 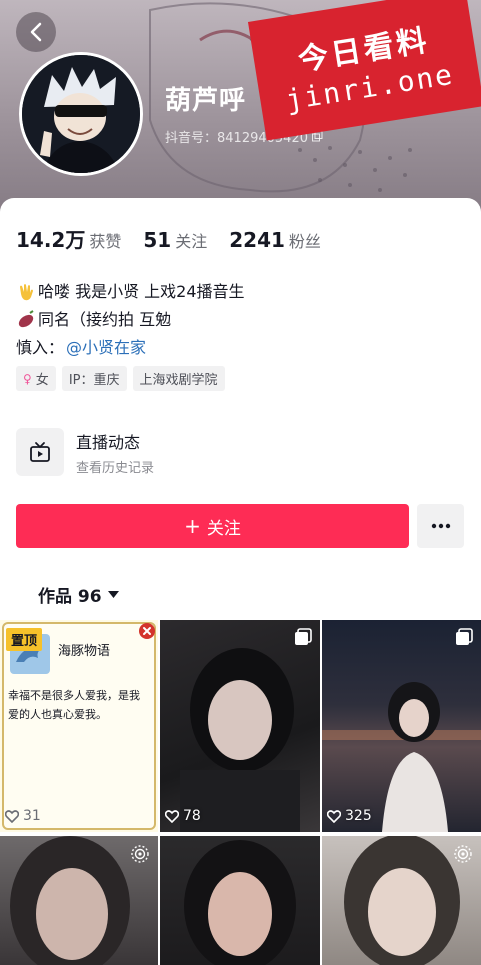 I want to click on bio-line-1-text: 哈喽 我是小贤 上戏24播音生, so click(x=141, y=291).